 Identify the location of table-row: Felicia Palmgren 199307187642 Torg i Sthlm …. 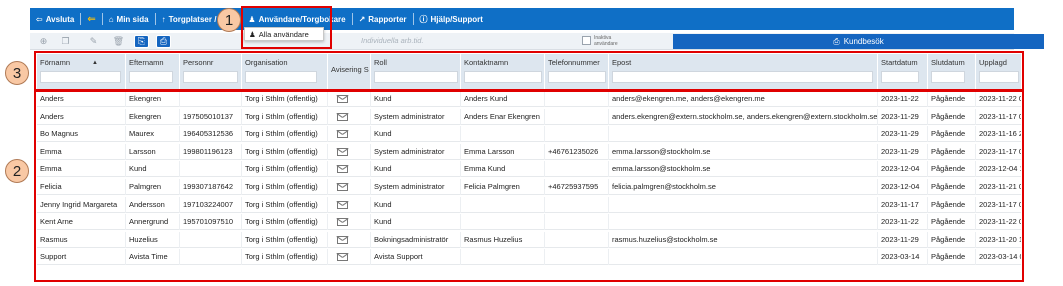
(529, 187).